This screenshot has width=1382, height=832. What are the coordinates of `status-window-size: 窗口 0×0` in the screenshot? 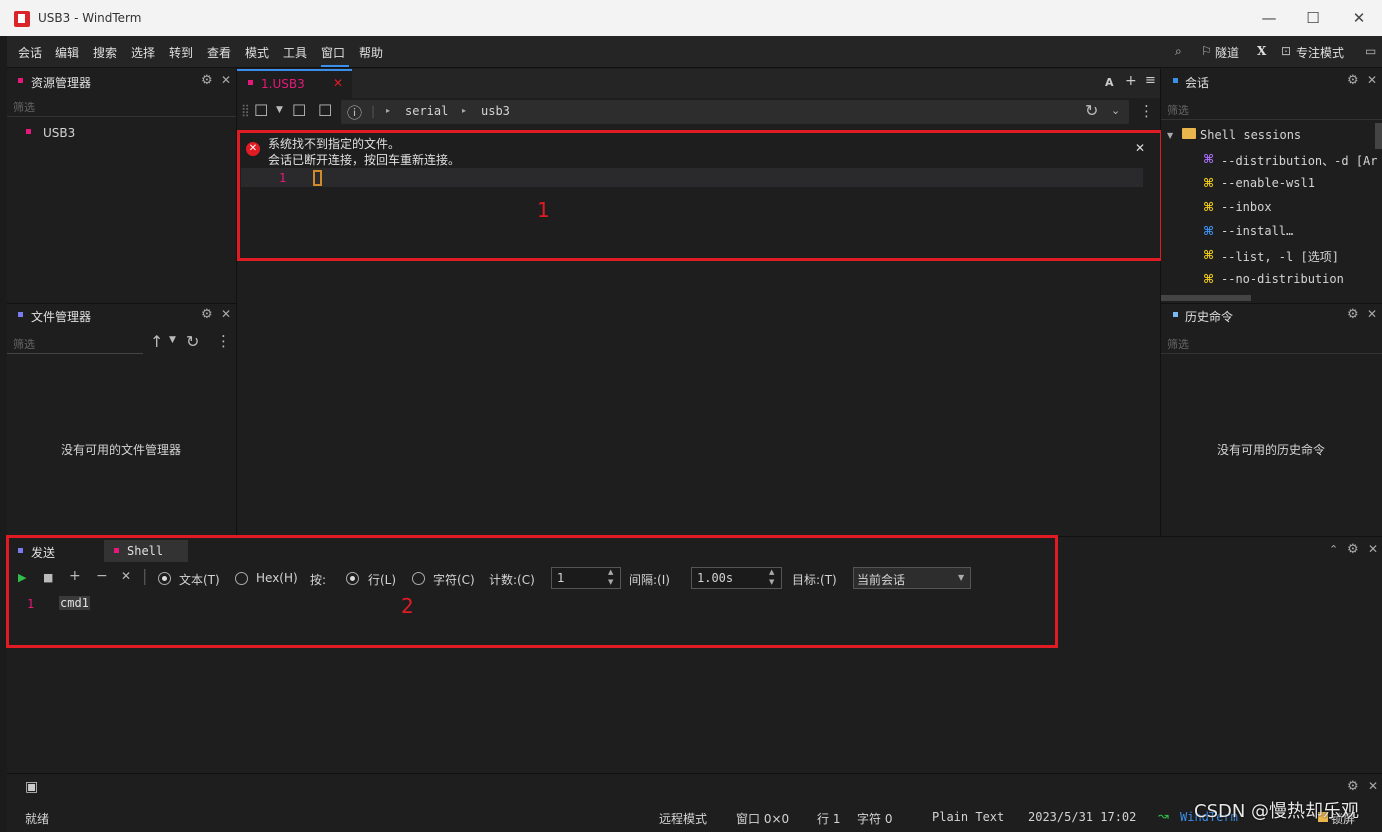 It's located at (763, 819).